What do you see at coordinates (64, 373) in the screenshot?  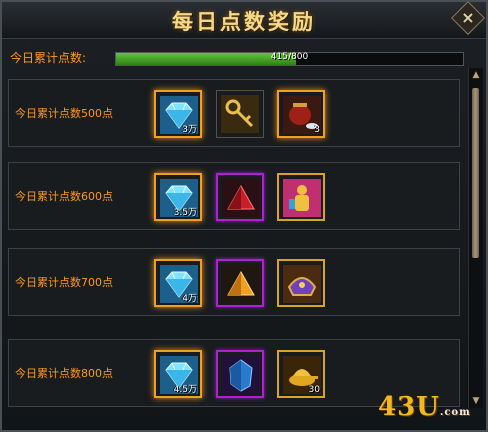 I see `reward-row-label: 今日累计点数800点` at bounding box center [64, 373].